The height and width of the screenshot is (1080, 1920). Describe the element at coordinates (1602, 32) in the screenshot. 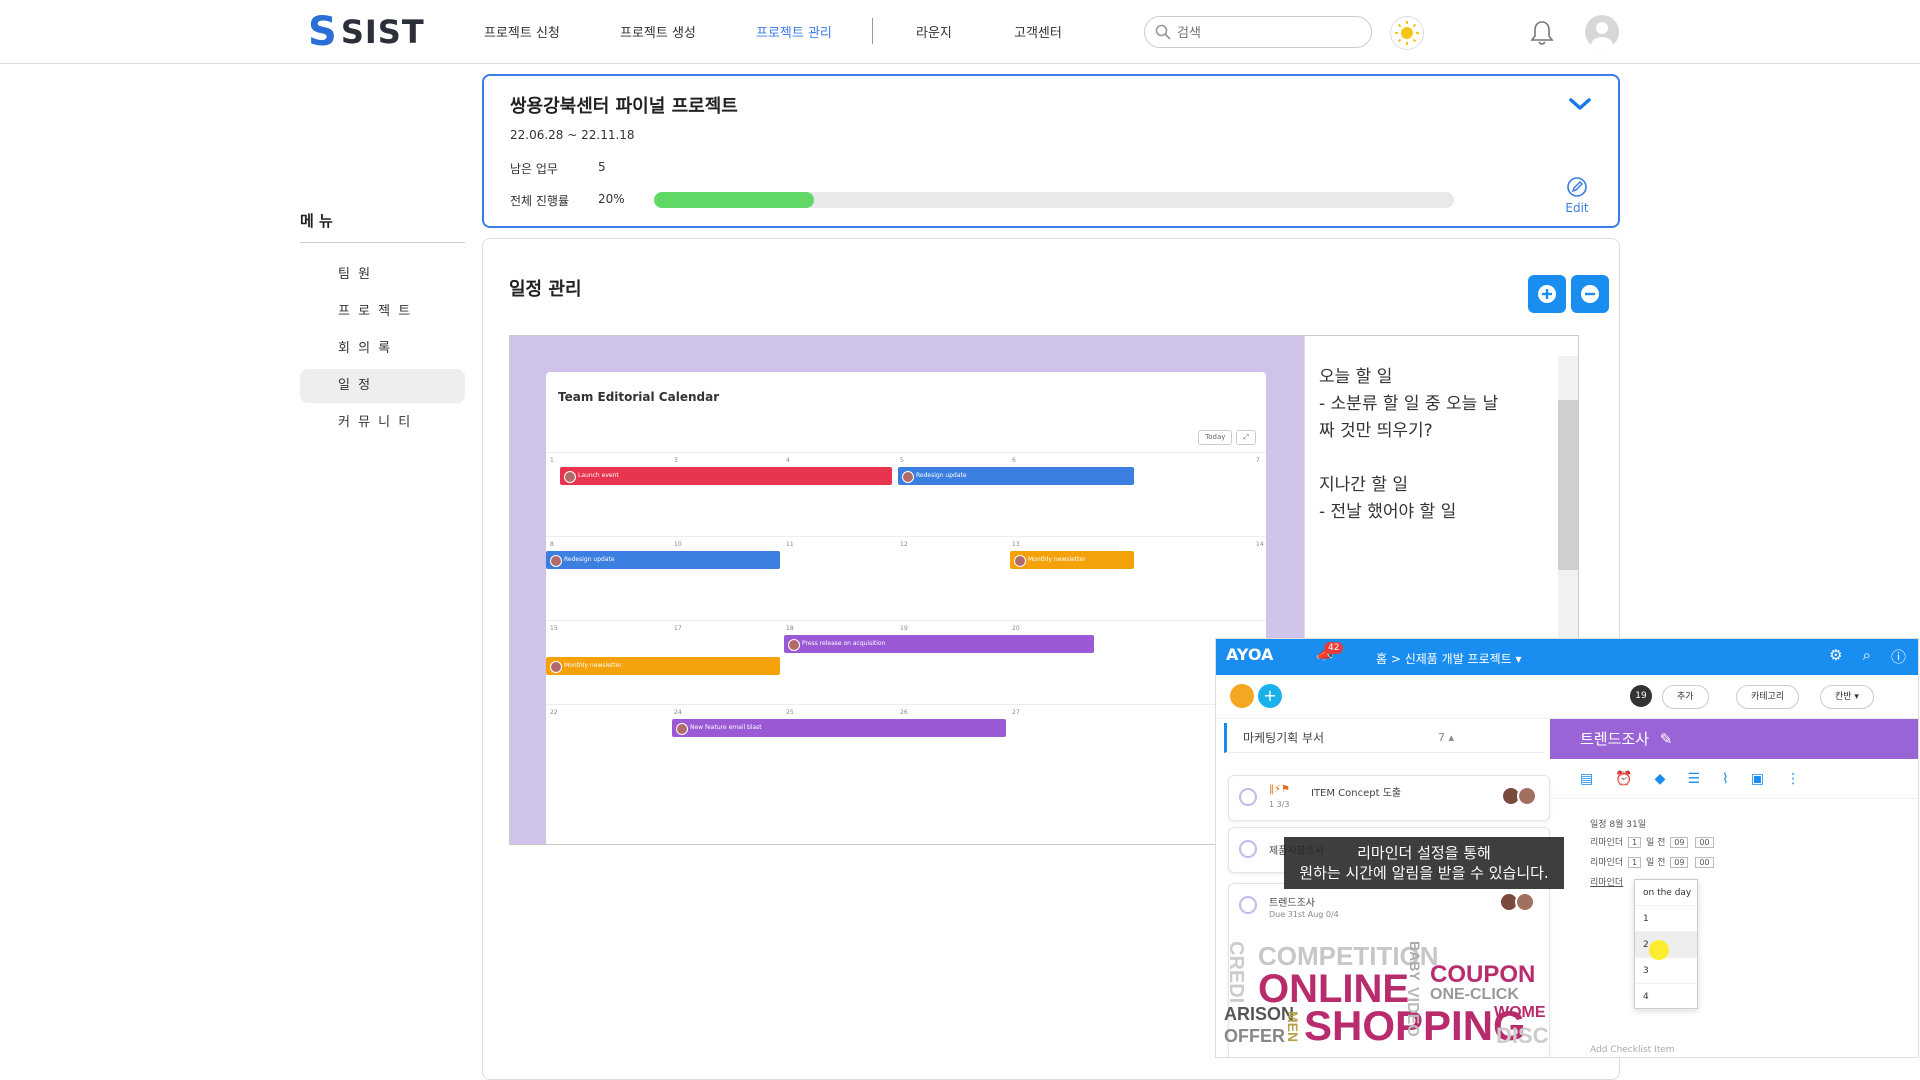

I see `user-avatar` at that location.